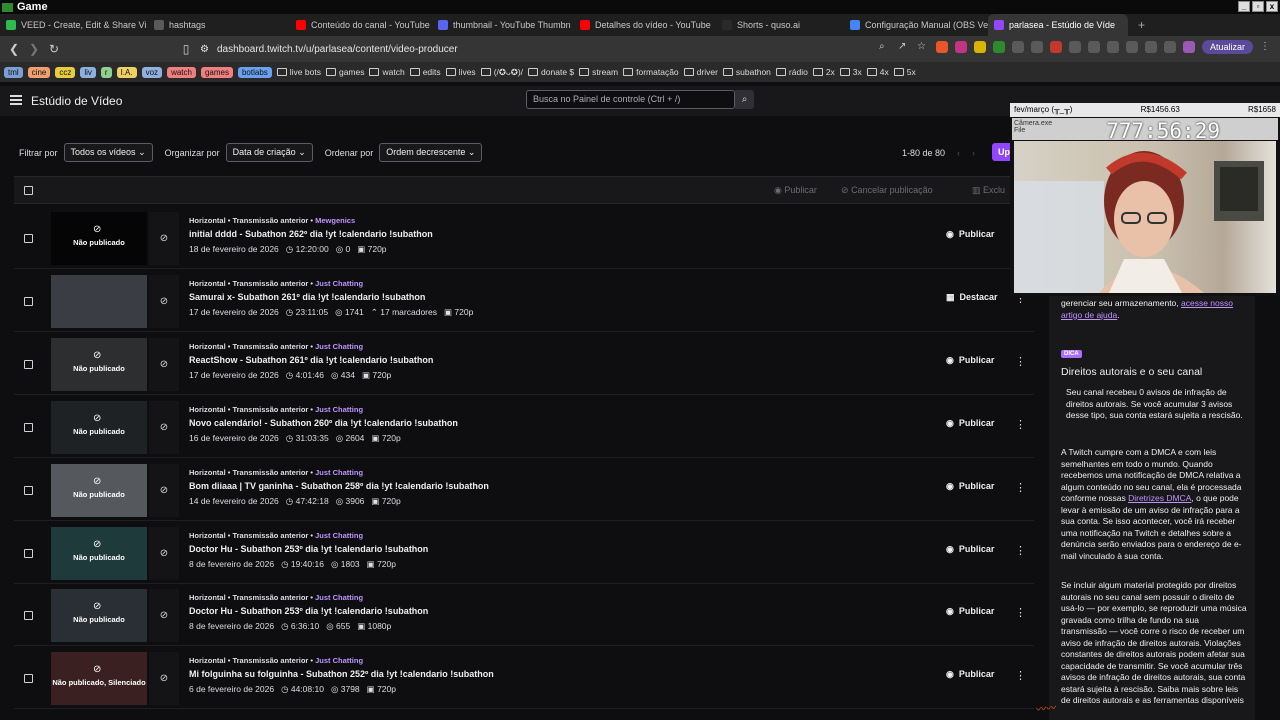 Image resolution: width=1280 pixels, height=720 pixels. I want to click on zoom-icon: ⌕, so click(885, 47).